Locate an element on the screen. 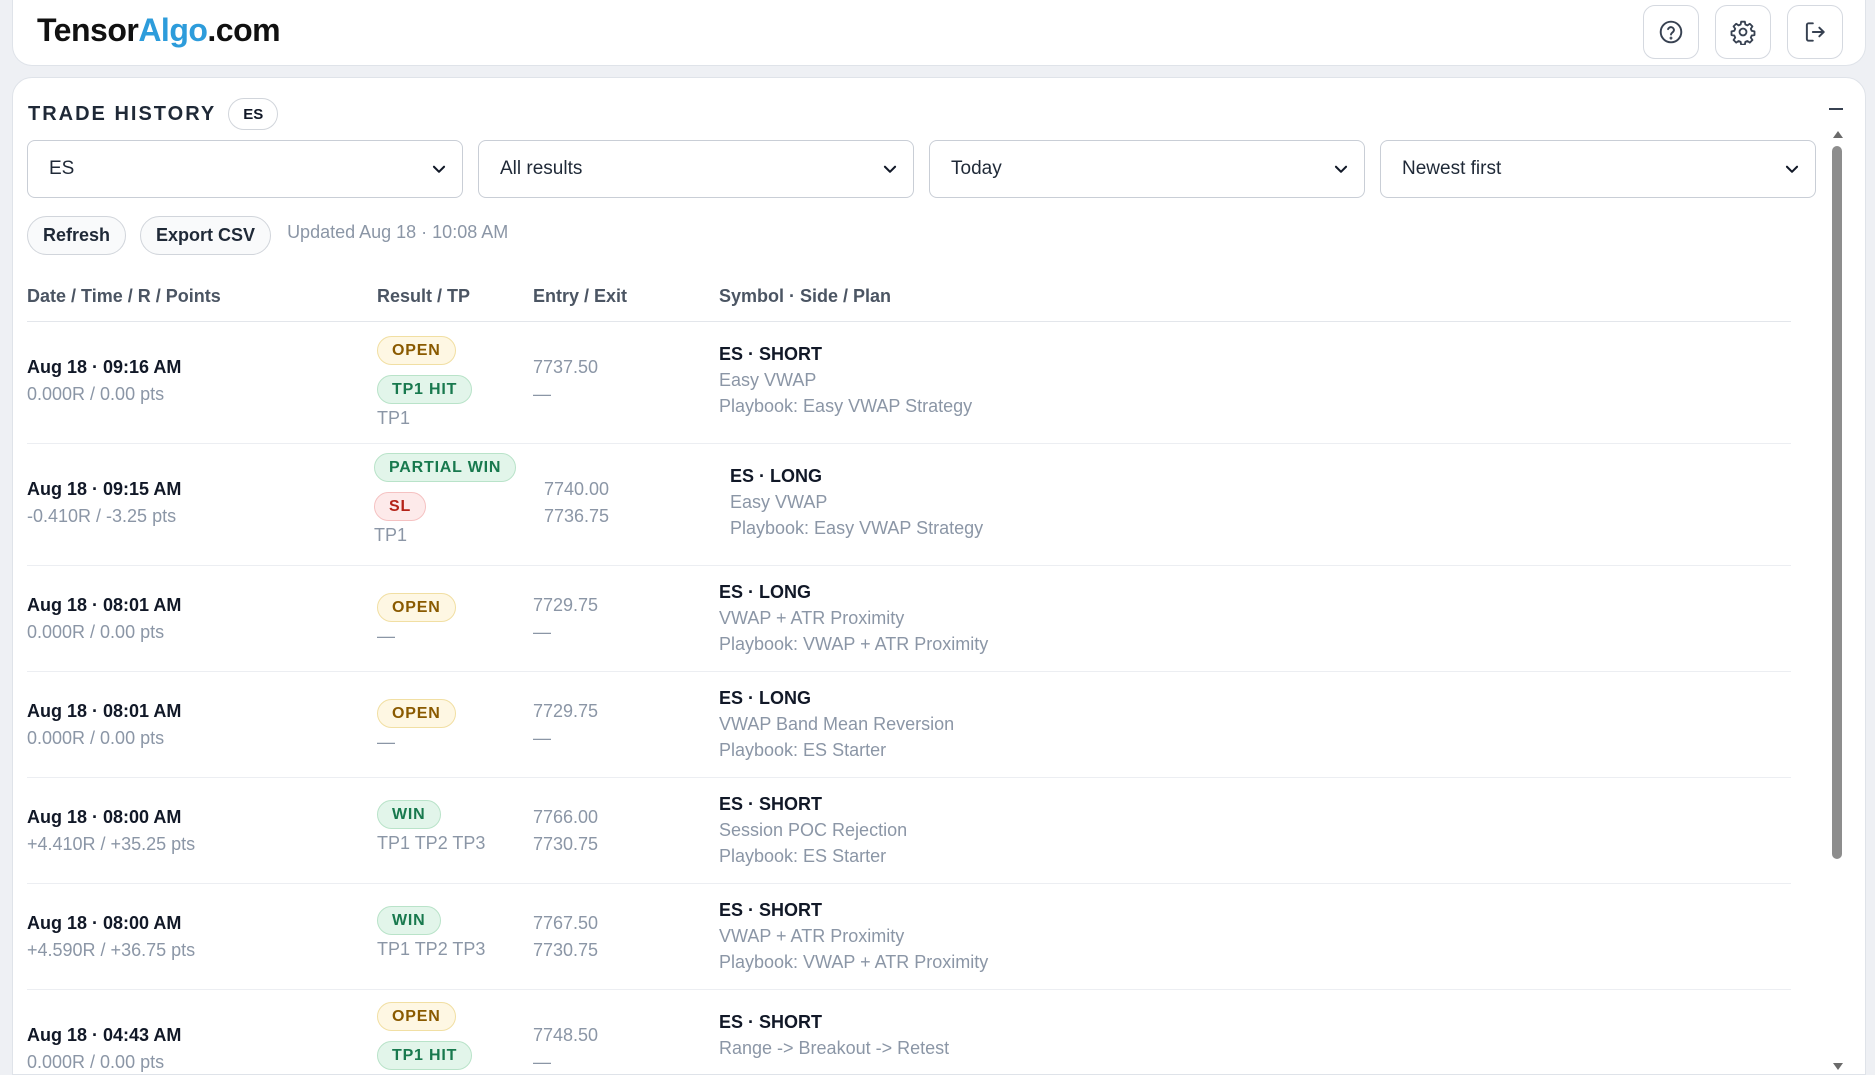 This screenshot has width=1875, height=1075. entry-price: 7767.50 is located at coordinates (566, 923).